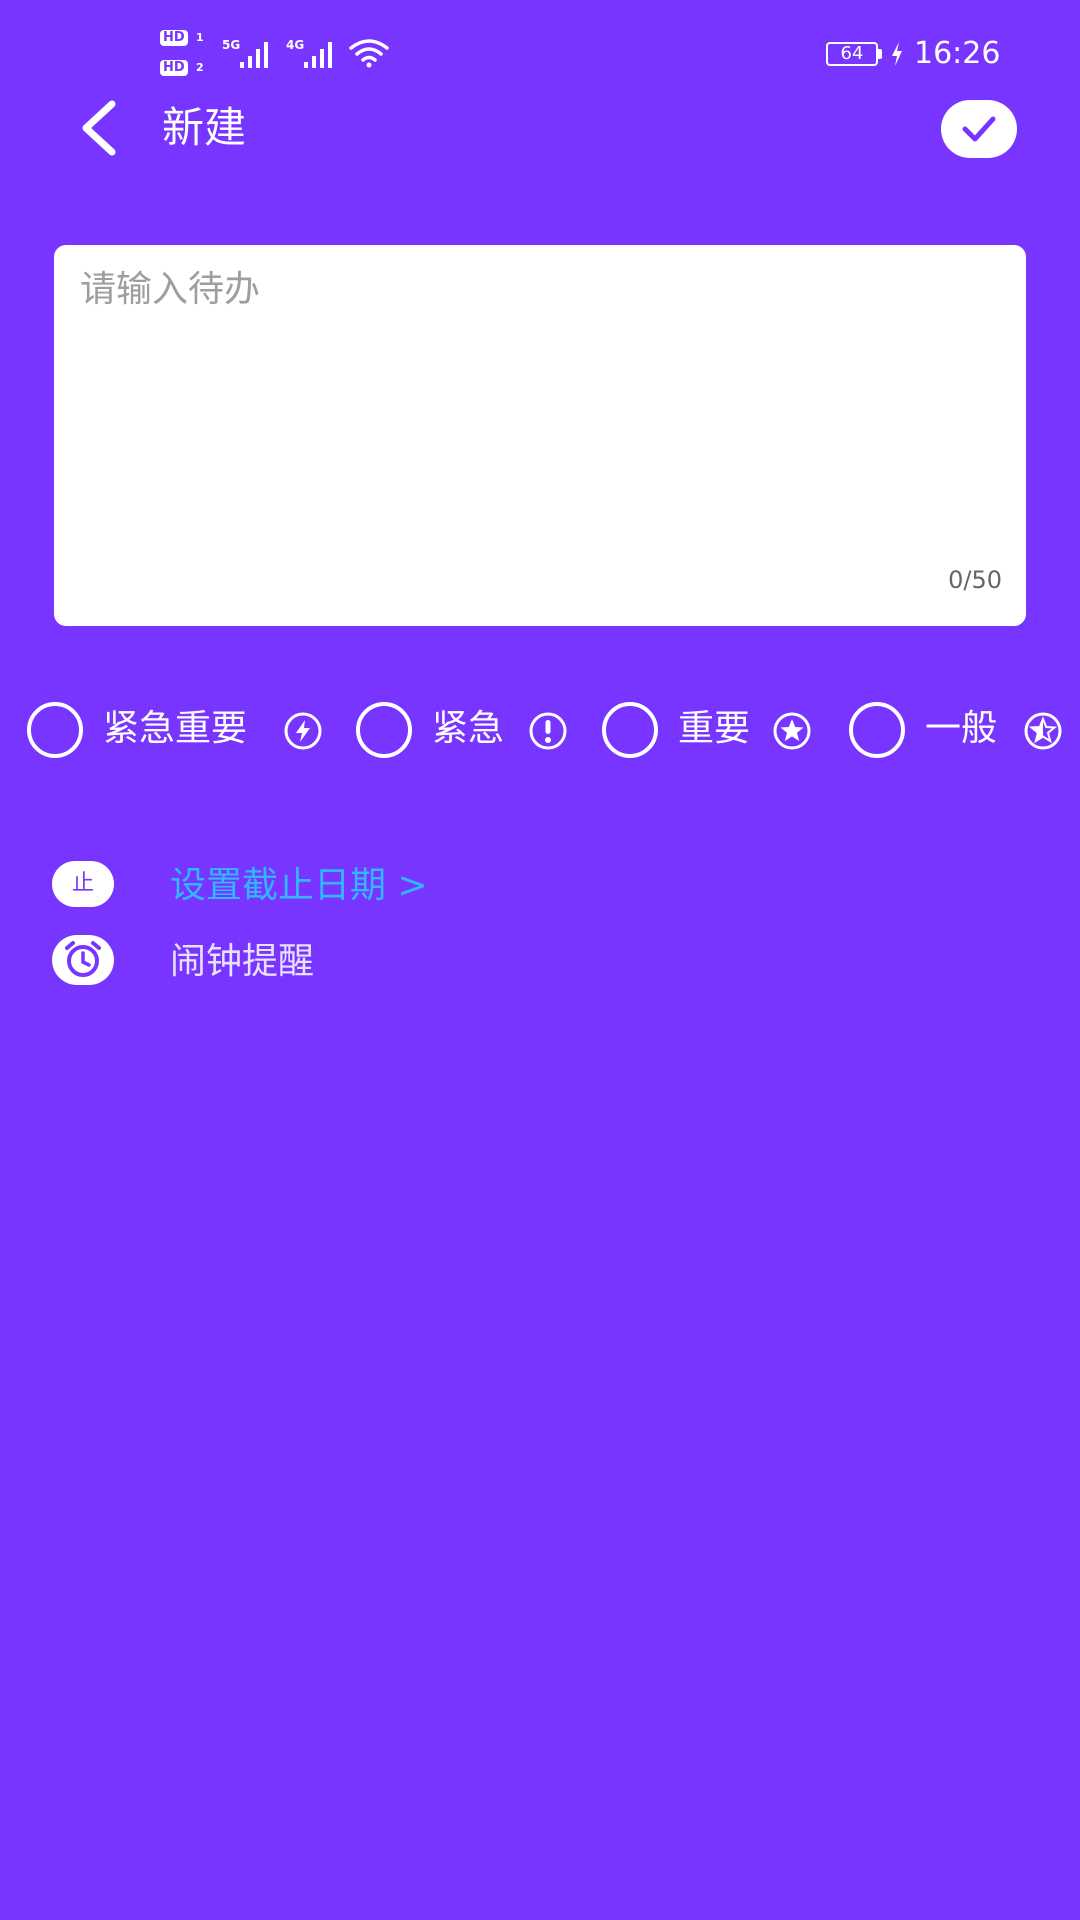 This screenshot has height=1920, width=1080. What do you see at coordinates (540, 410) in the screenshot?
I see `todo-input` at bounding box center [540, 410].